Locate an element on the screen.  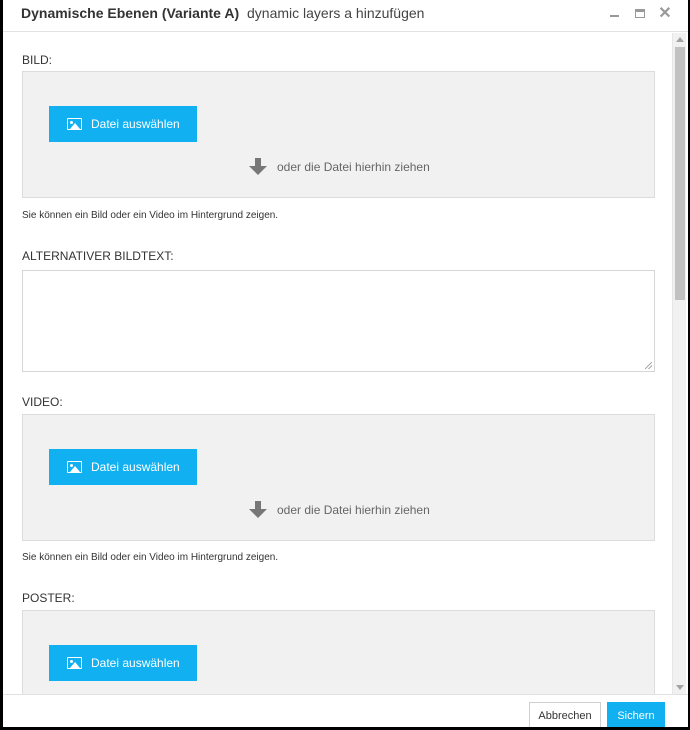
video-file-button: Datei auswählen is located at coordinates (123, 467).